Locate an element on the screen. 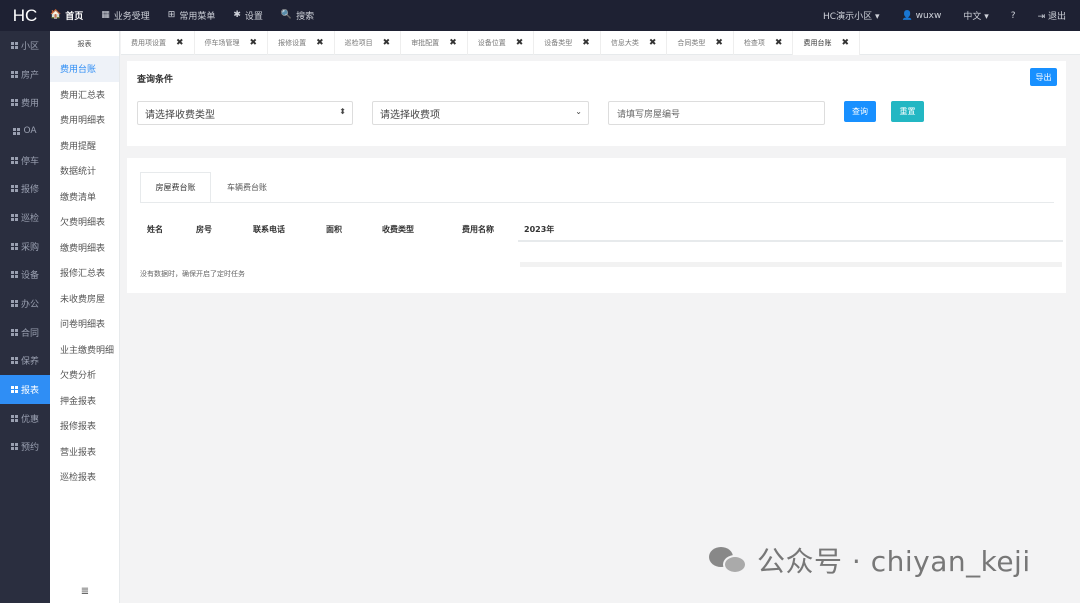  submenu-item-15: 营业报表 is located at coordinates (84, 452).